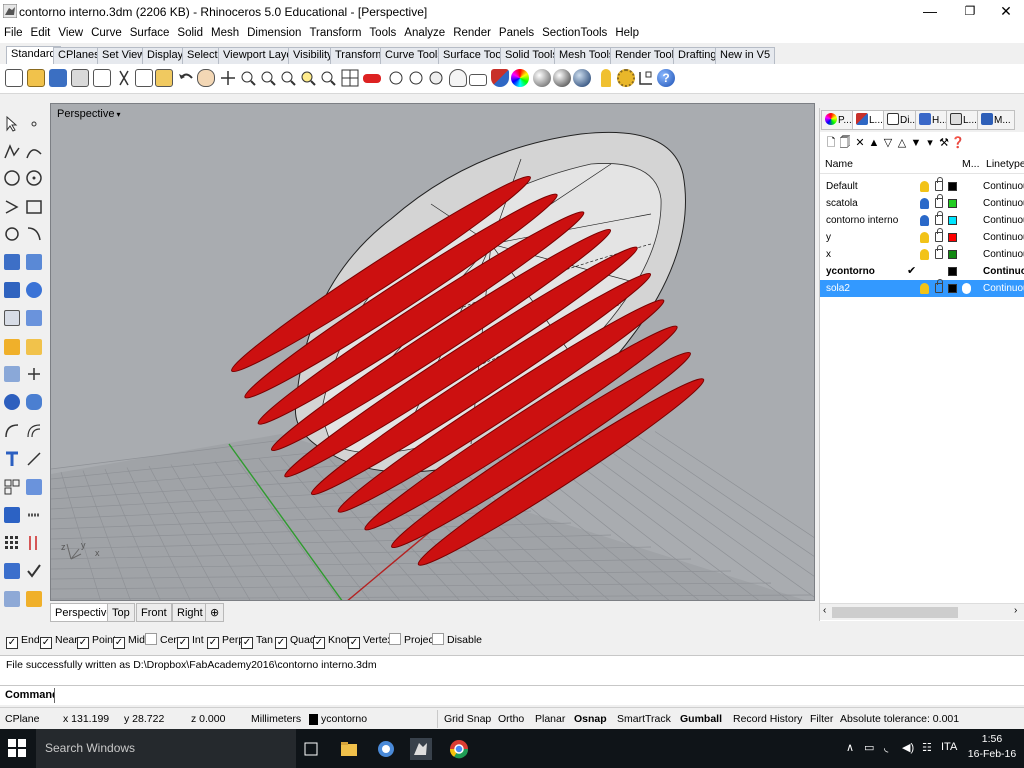 This screenshot has width=1024, height=768. I want to click on panel-horizontal-scrollbar: ‹ ›, so click(922, 611).